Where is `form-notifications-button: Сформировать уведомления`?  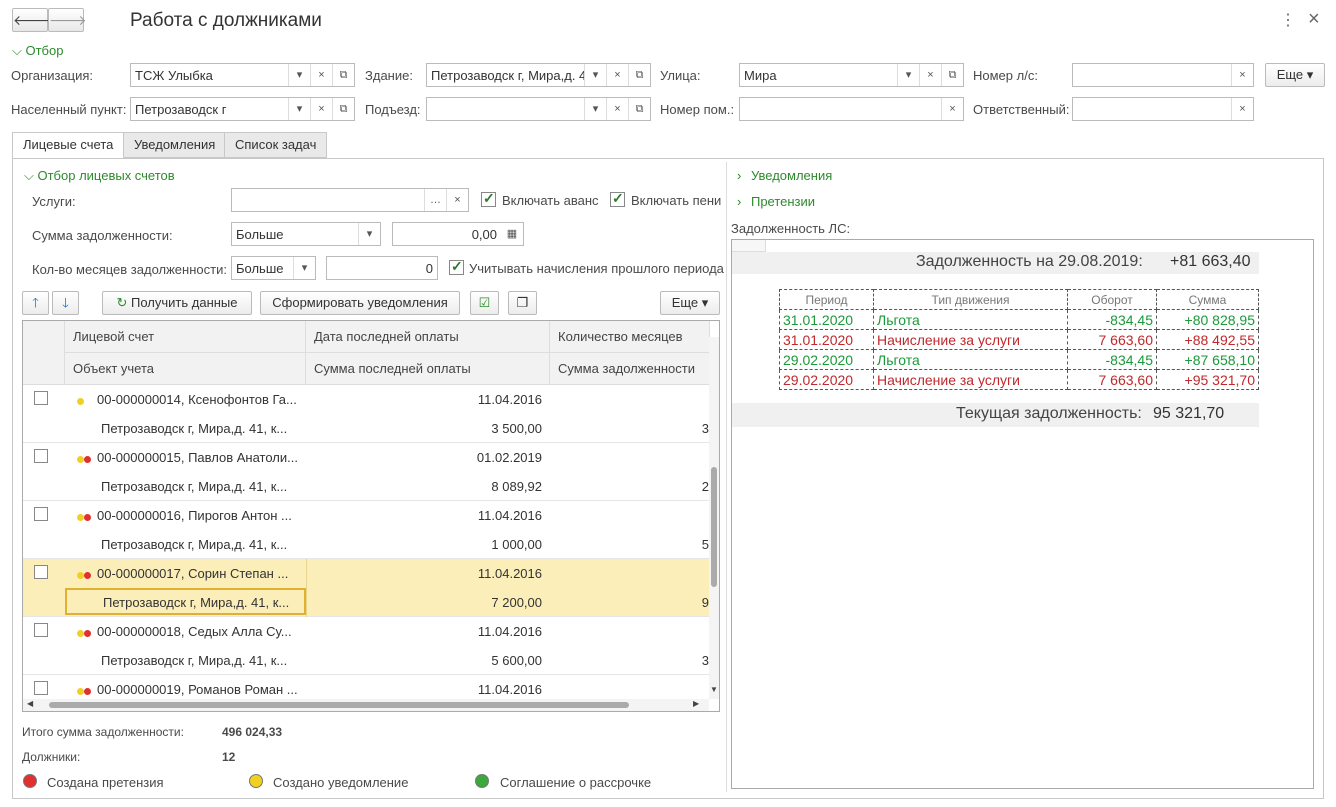
form-notifications-button: Сформировать уведомления is located at coordinates (360, 303).